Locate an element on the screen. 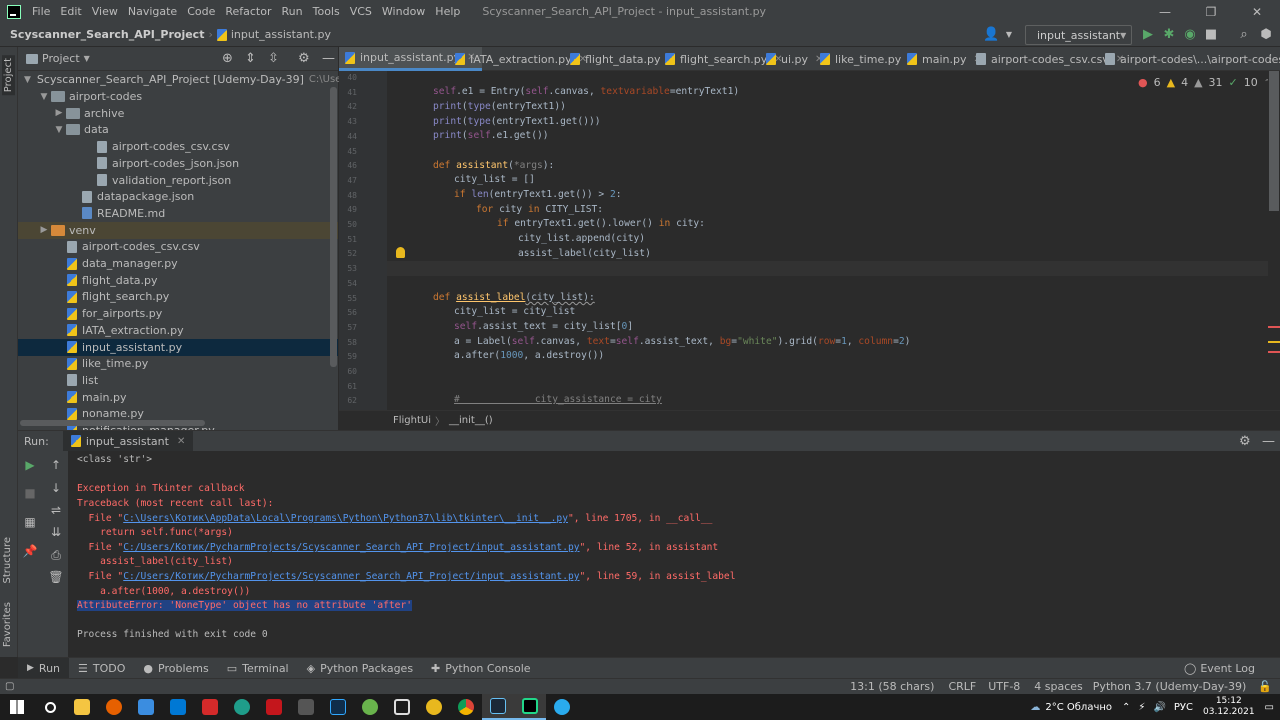 The height and width of the screenshot is (720, 1280). app-face-icon is located at coordinates (434, 707).